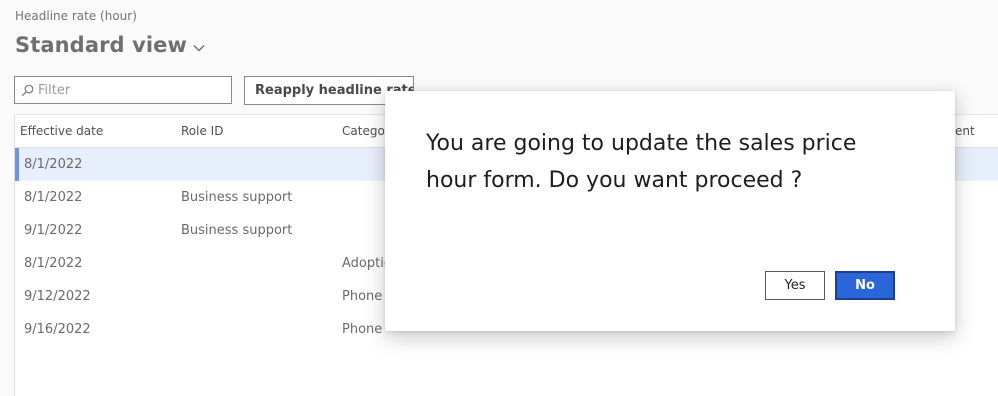 The width and height of the screenshot is (998, 396). I want to click on cell-effective-date: 9/12/2022, so click(57, 296).